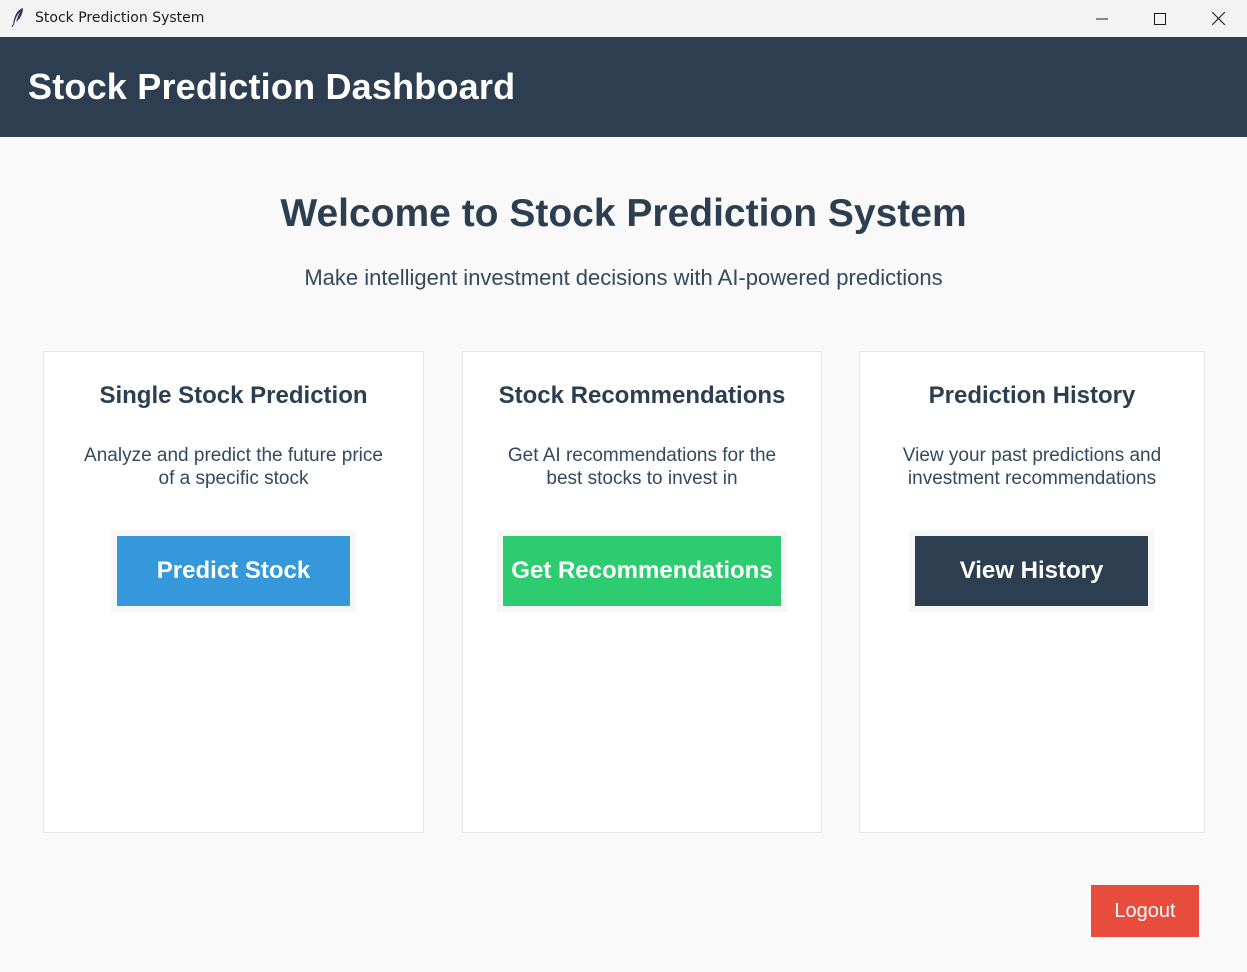 This screenshot has width=1247, height=972. I want to click on close-icon, so click(1218, 18).